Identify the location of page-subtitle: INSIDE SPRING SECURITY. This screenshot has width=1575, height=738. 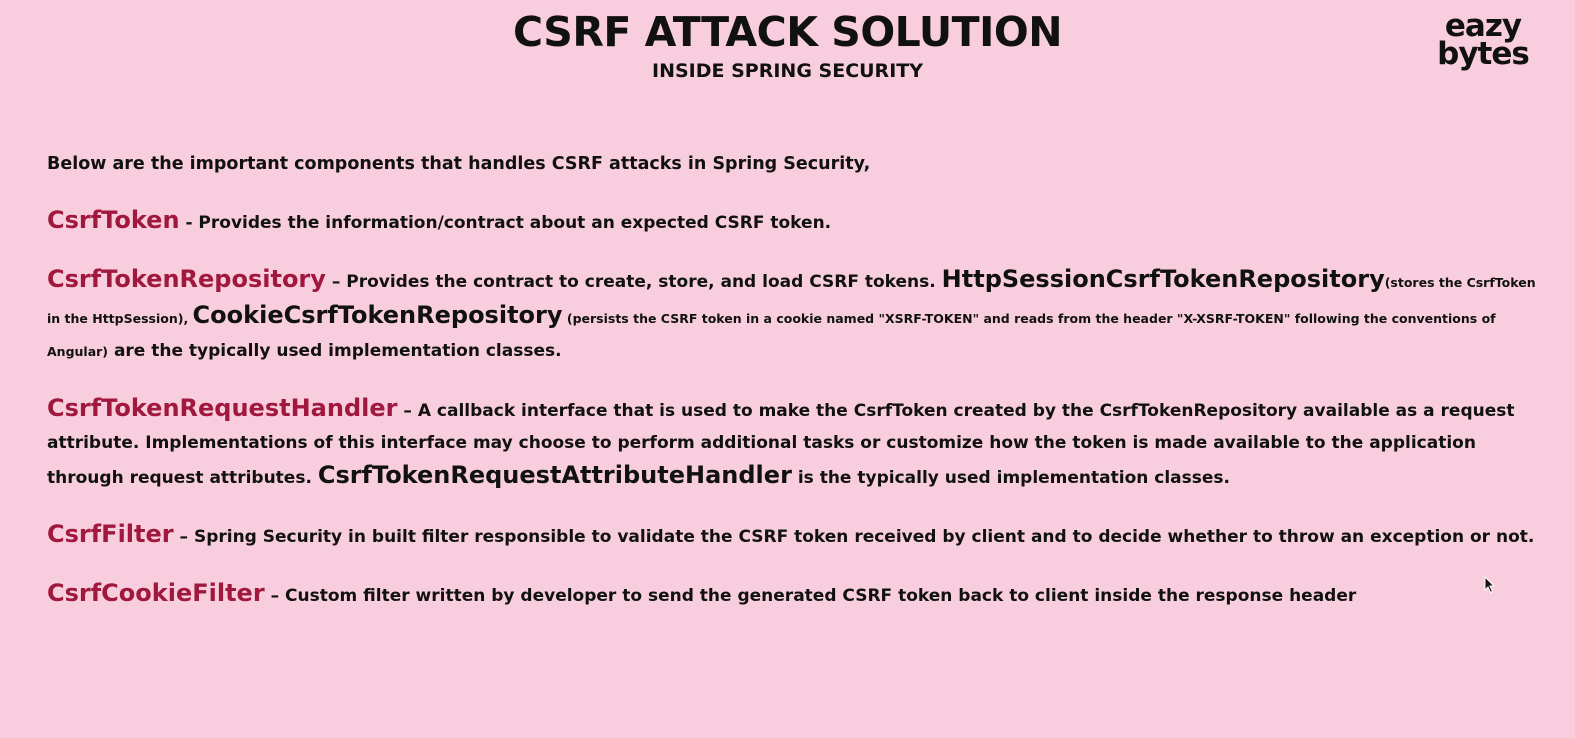
(787, 71).